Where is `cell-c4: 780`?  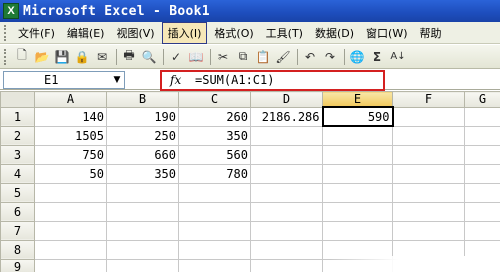 cell-c4: 780 is located at coordinates (214, 173).